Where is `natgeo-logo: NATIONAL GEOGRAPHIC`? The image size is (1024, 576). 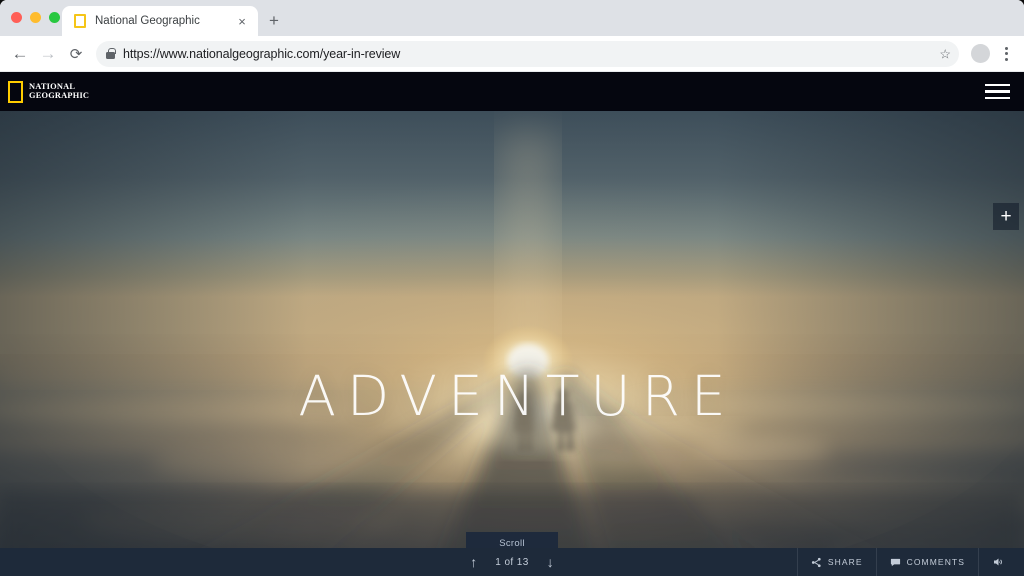
natgeo-logo: NATIONAL GEOGRAPHIC is located at coordinates (49, 91).